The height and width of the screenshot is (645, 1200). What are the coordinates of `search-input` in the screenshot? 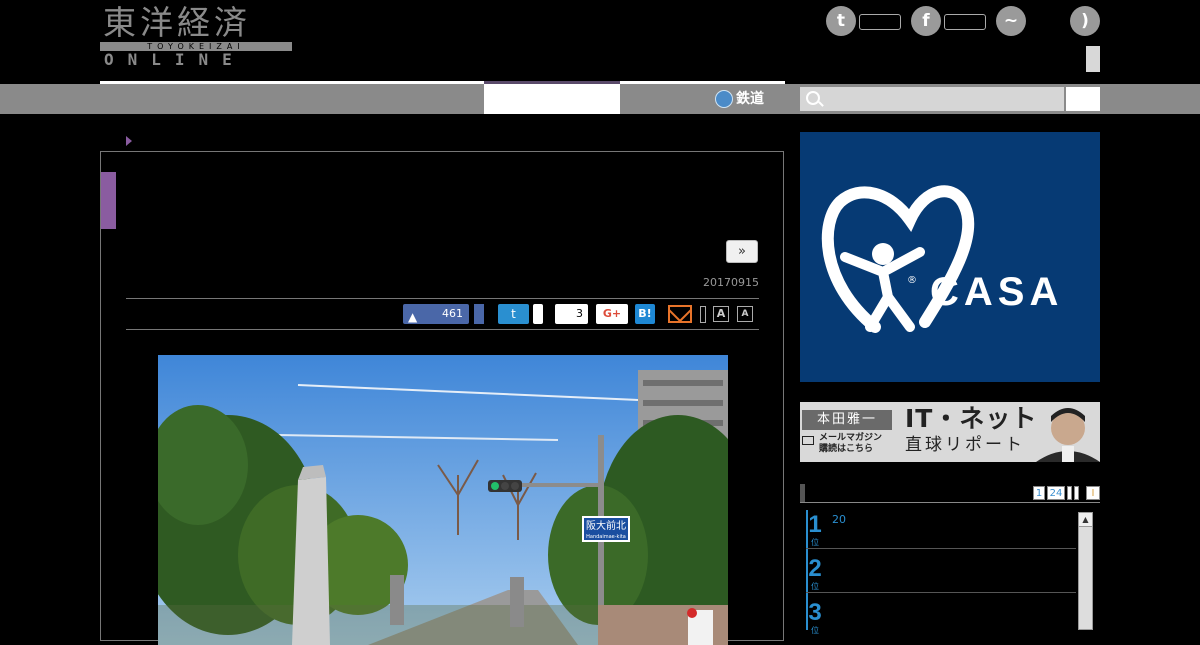 It's located at (932, 99).